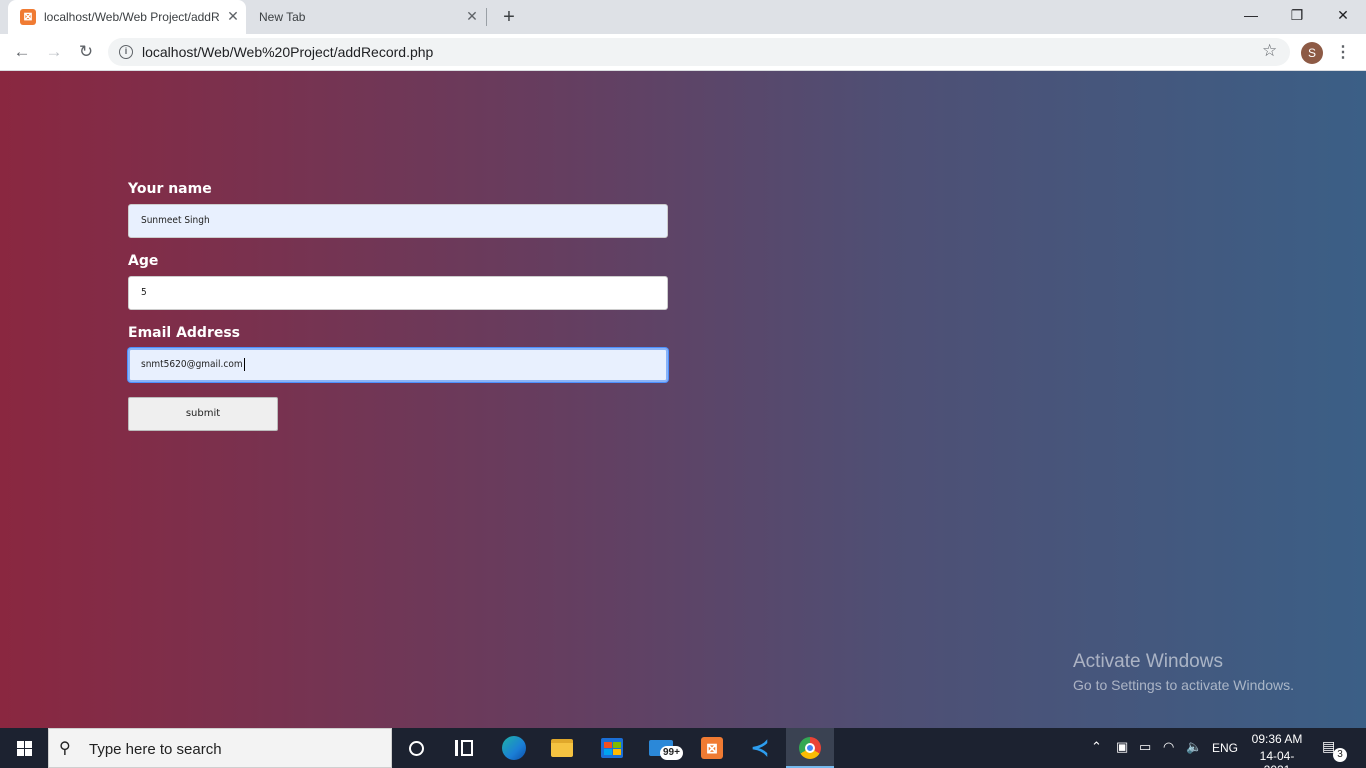 This screenshot has width=1366, height=768. I want to click on cortana-button, so click(416, 748).